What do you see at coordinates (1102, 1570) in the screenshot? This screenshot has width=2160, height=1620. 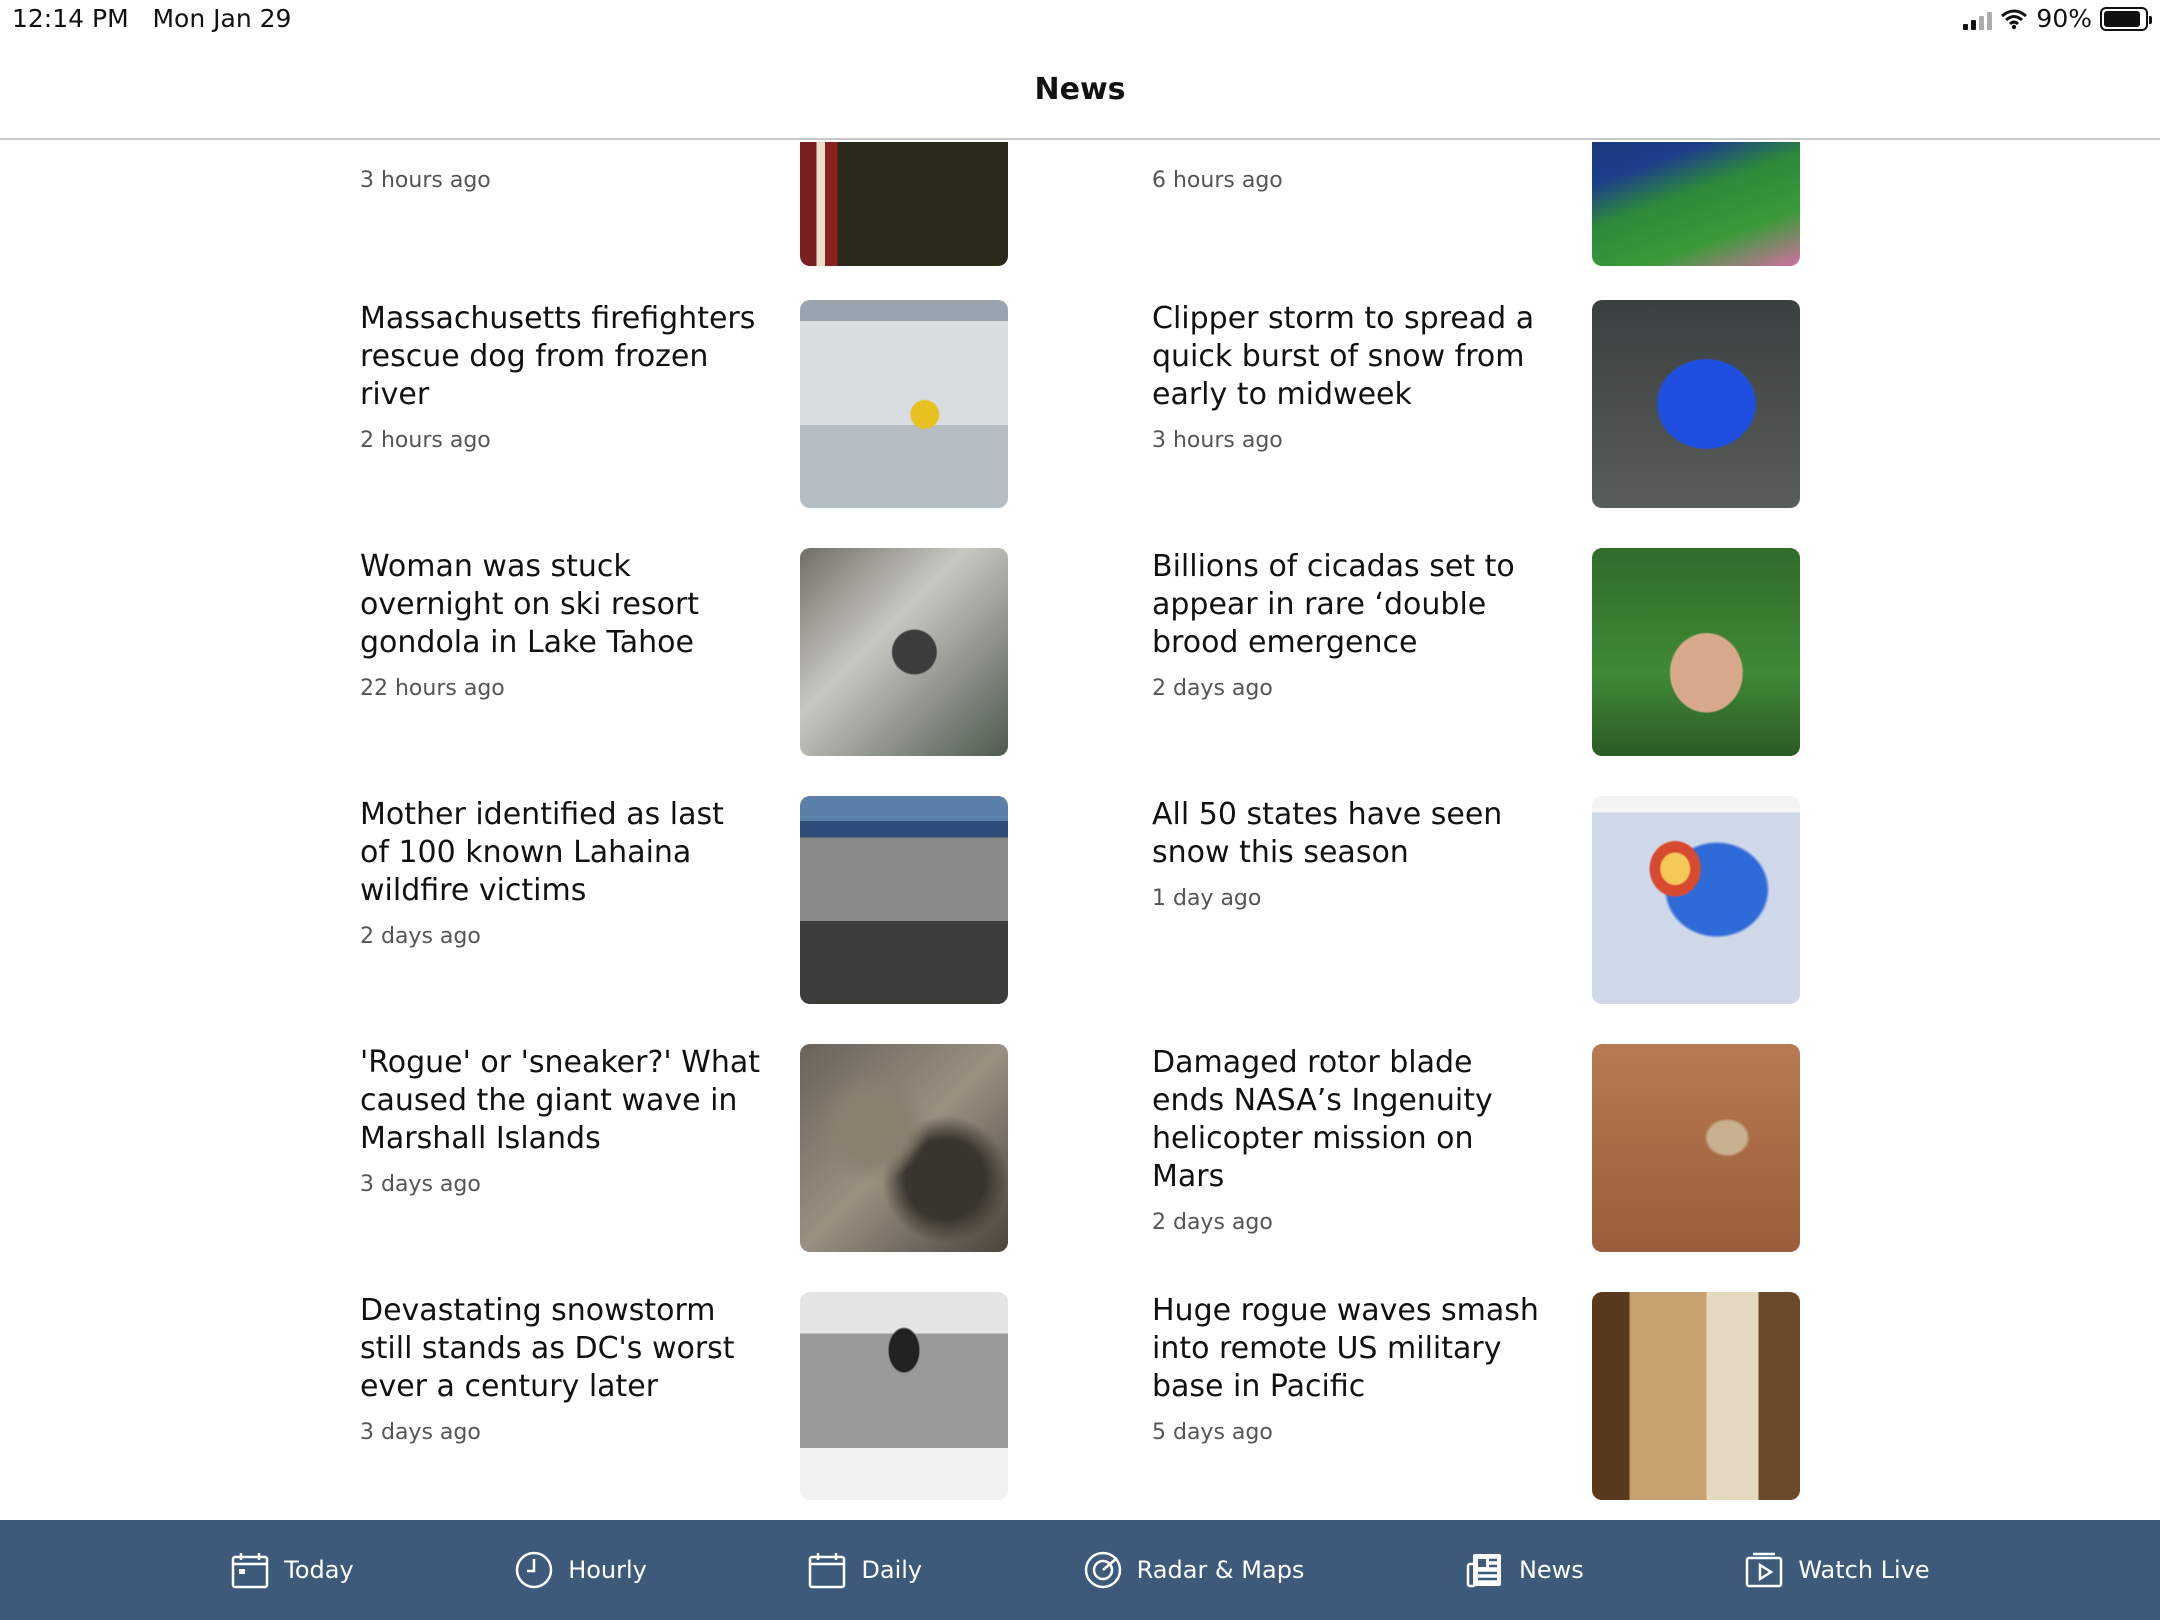 I see `radar-icon` at bounding box center [1102, 1570].